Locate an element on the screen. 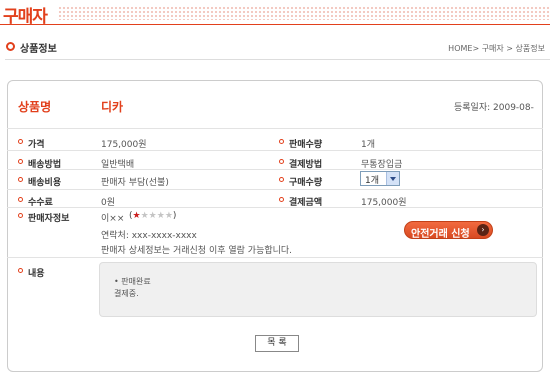  header-dot-pattern is located at coordinates (304, 13).